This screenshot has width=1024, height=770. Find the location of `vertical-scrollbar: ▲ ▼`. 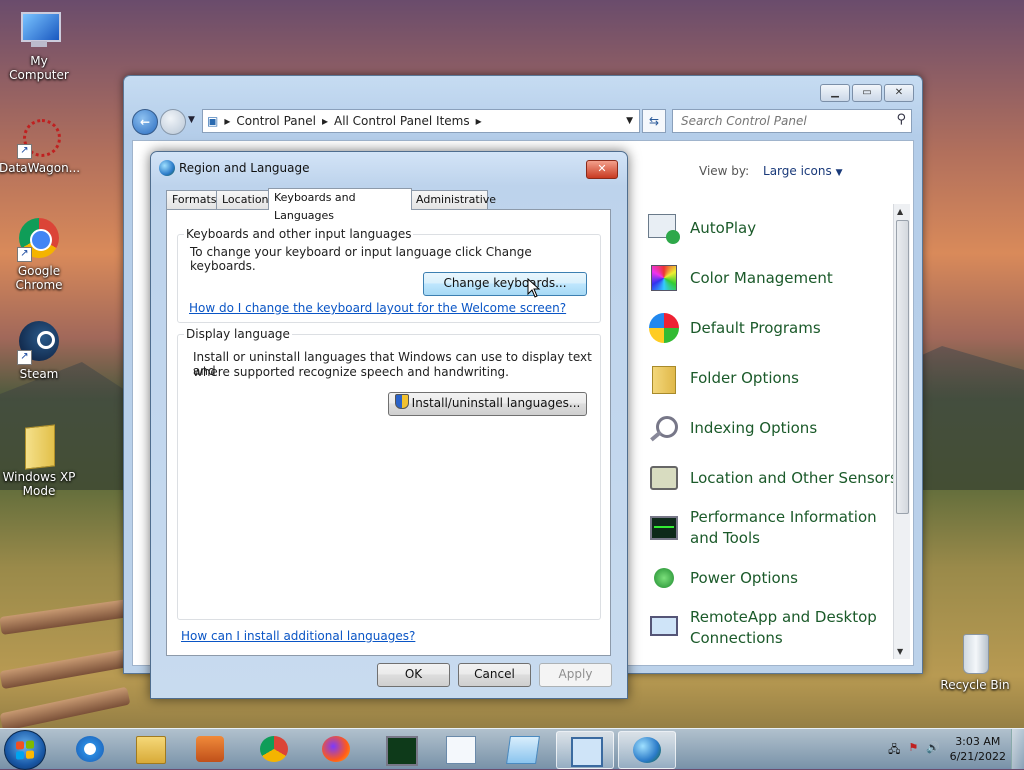

vertical-scrollbar: ▲ ▼ is located at coordinates (901, 431).